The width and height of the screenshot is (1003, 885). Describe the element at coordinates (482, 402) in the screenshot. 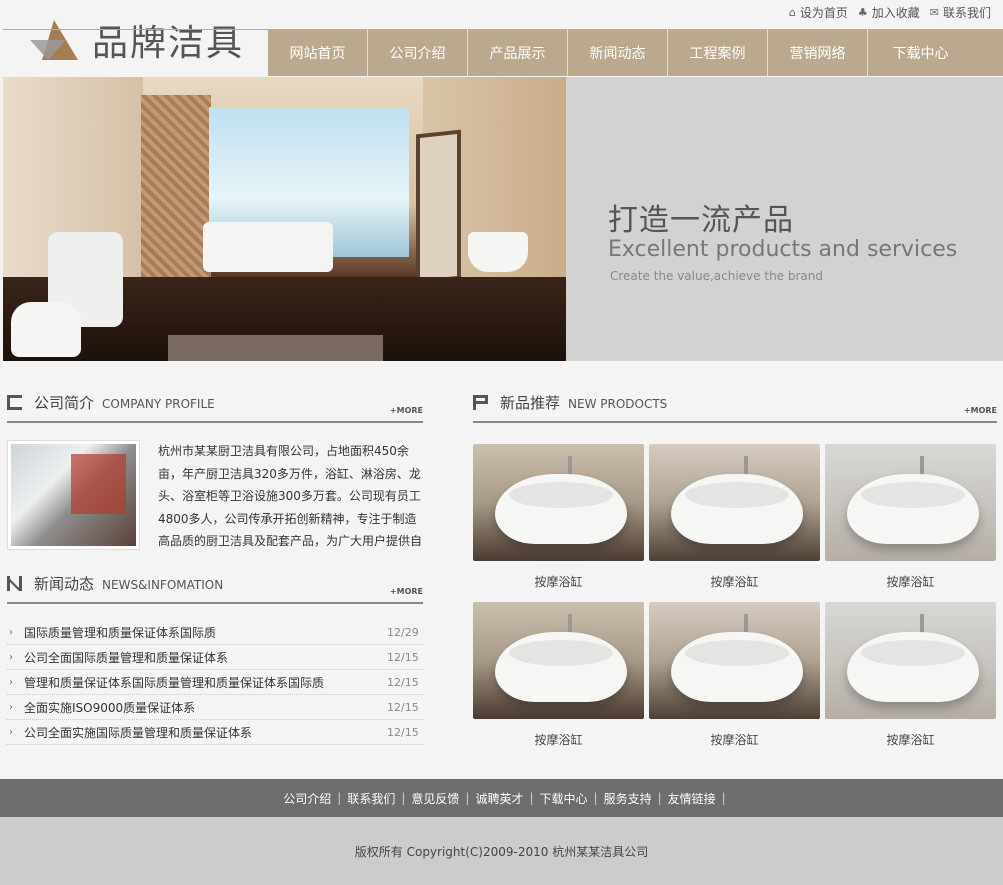

I see `products-section-icon` at that location.